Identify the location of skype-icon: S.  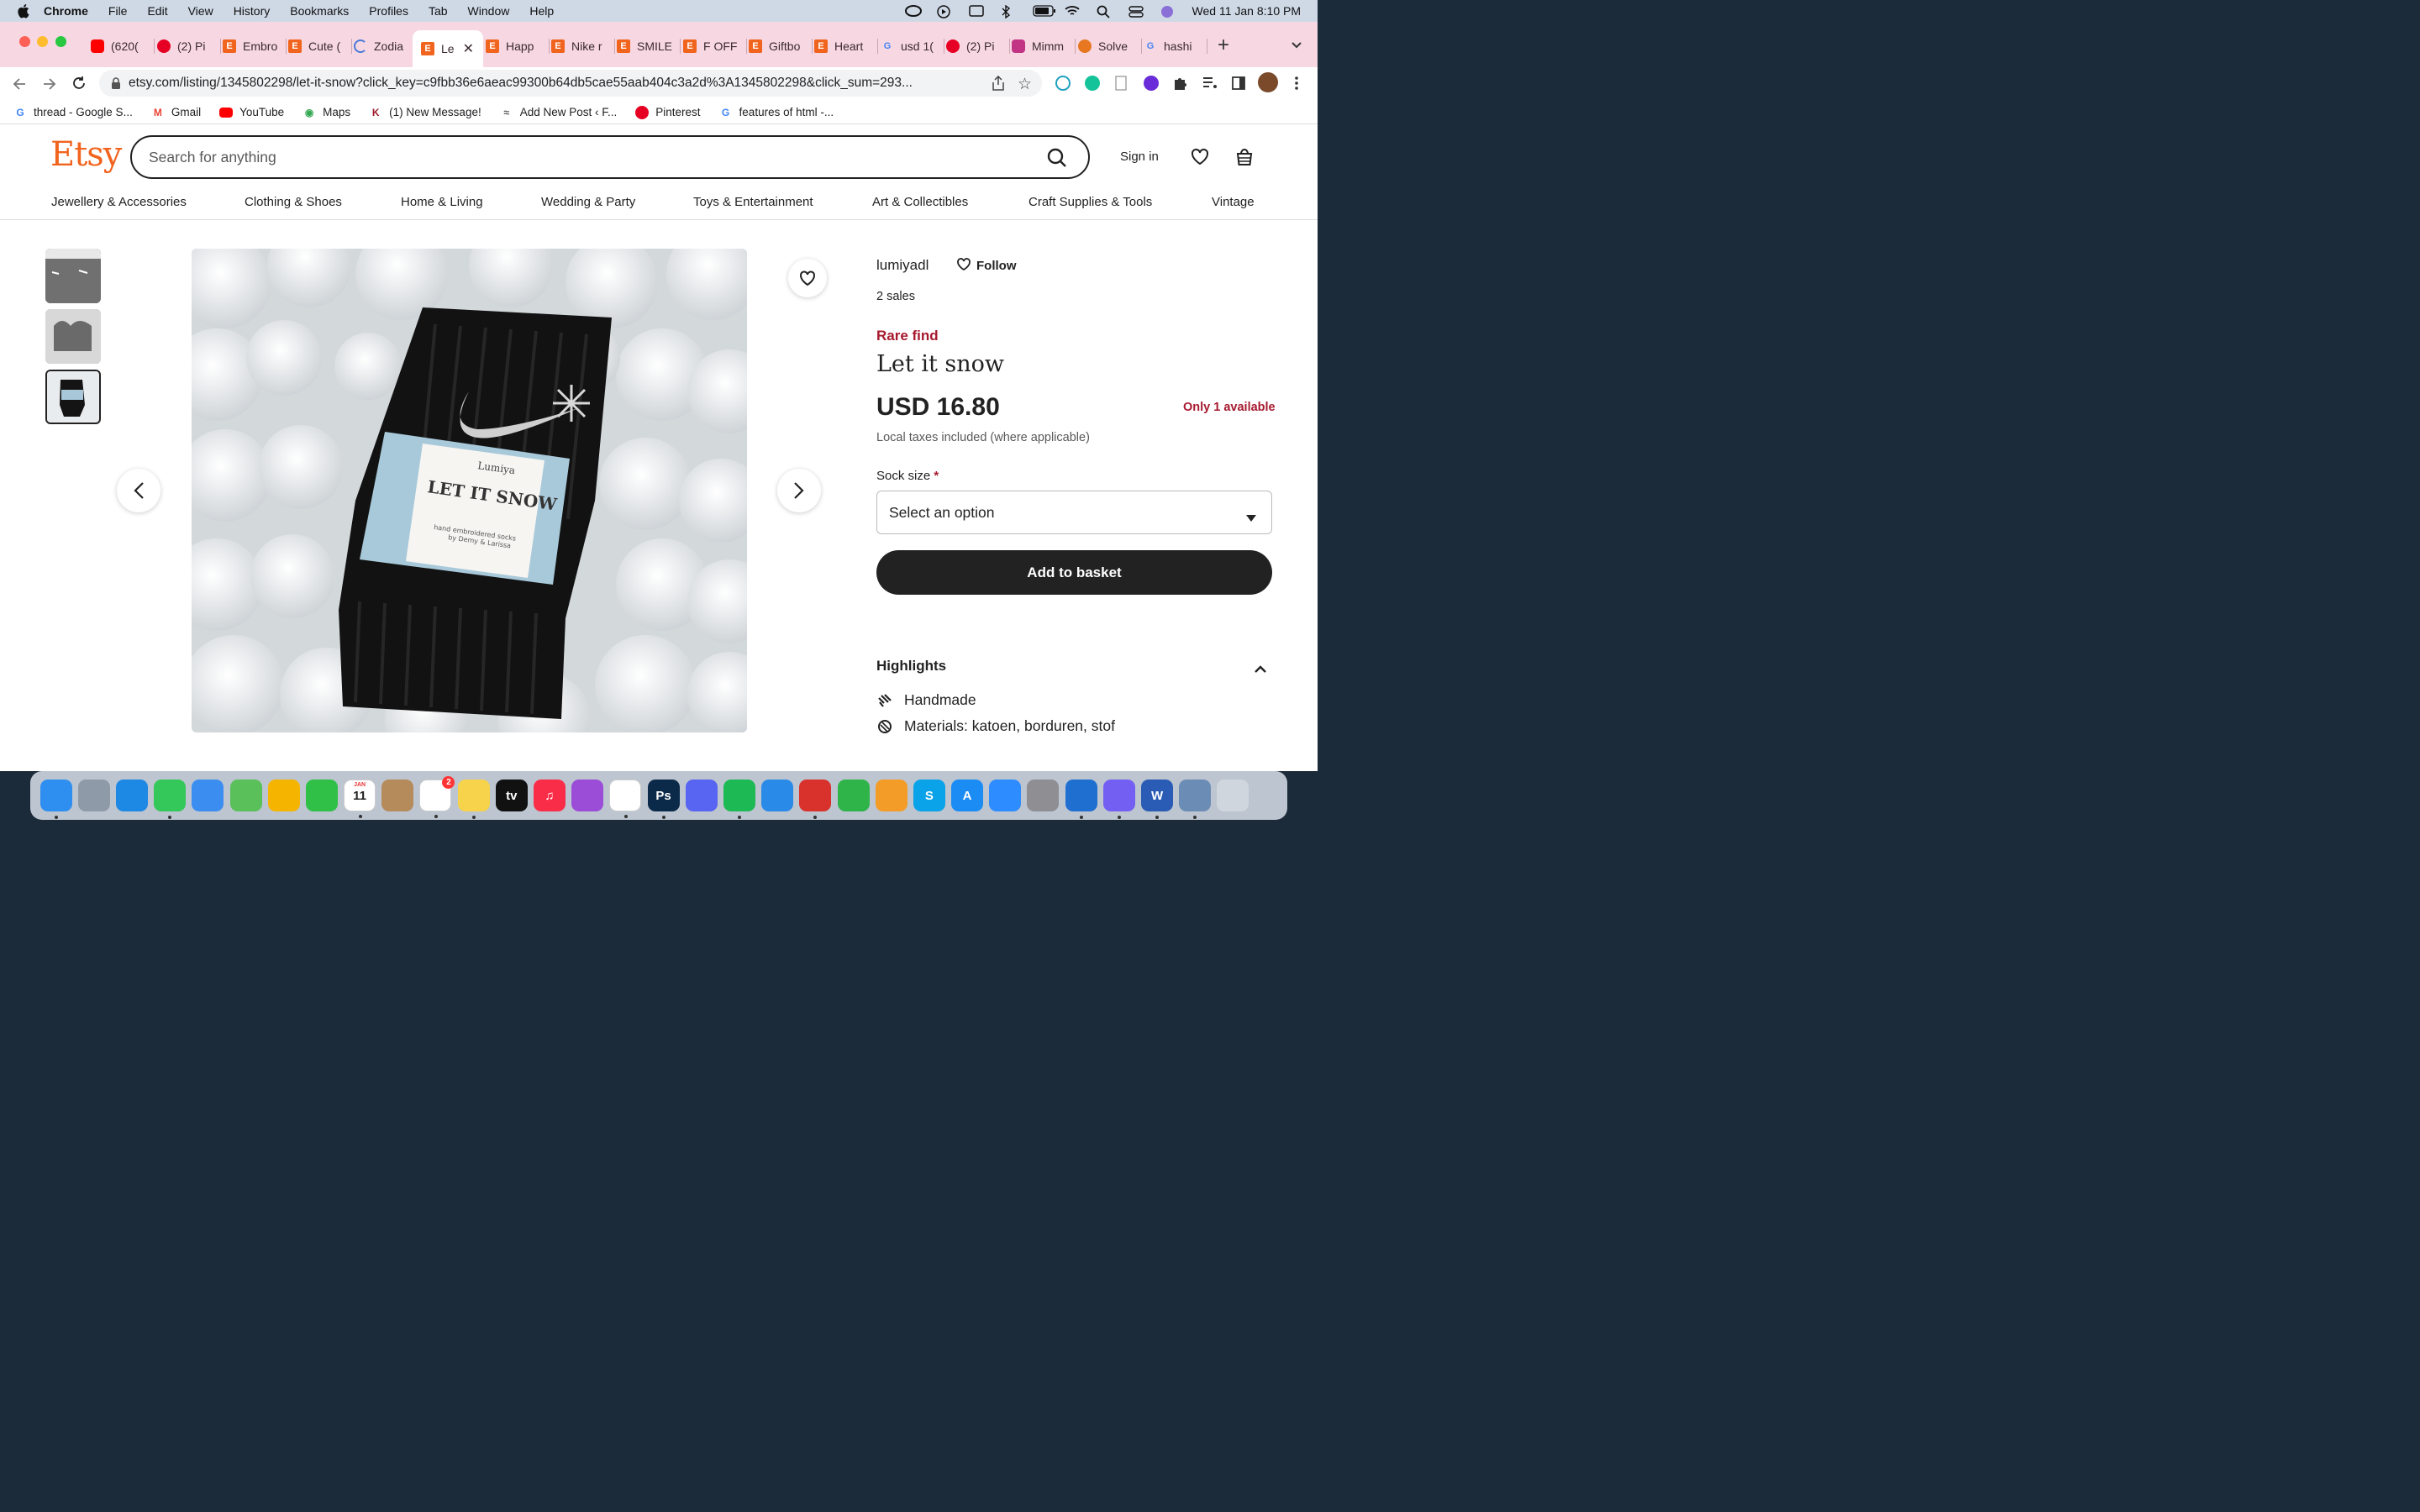
(929, 795).